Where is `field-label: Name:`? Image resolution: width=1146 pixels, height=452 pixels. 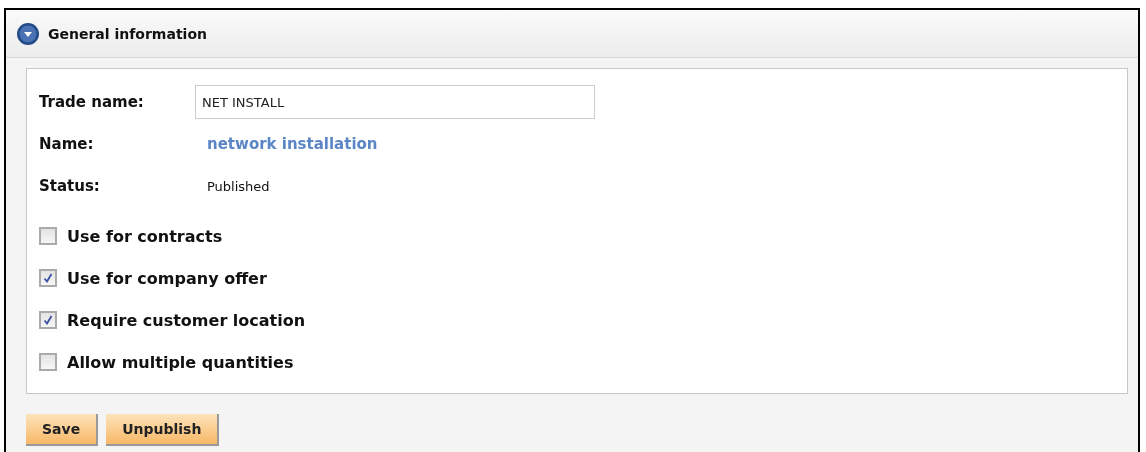 field-label: Name: is located at coordinates (67, 144).